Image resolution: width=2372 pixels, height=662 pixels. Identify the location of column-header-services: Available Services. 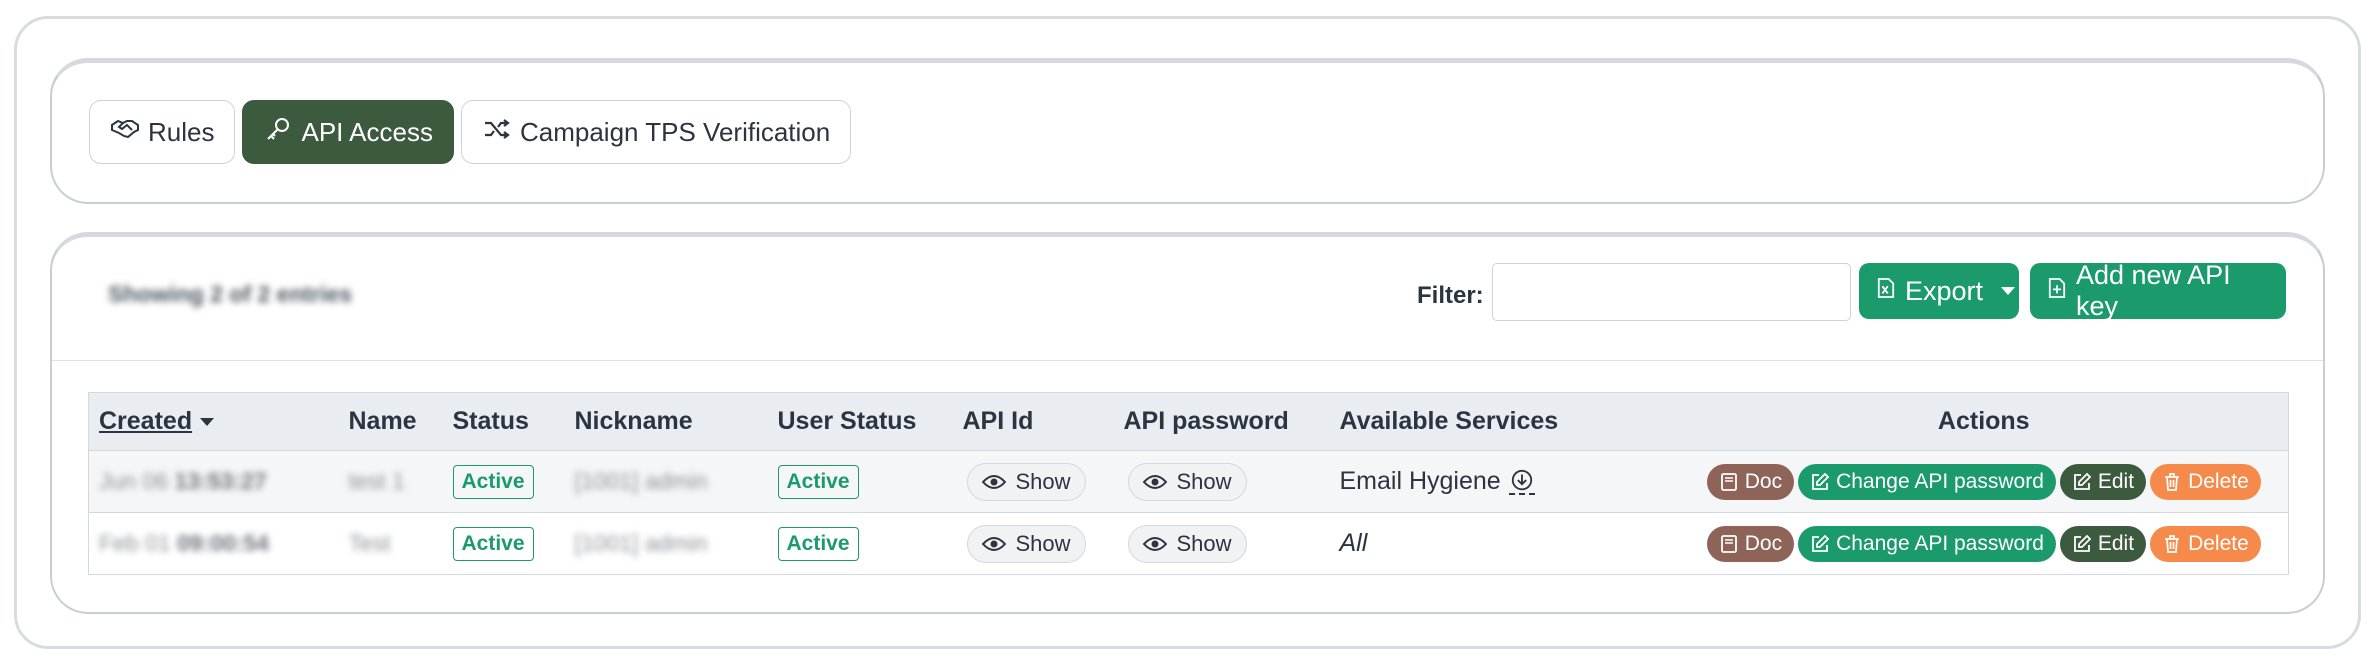
(1504, 421).